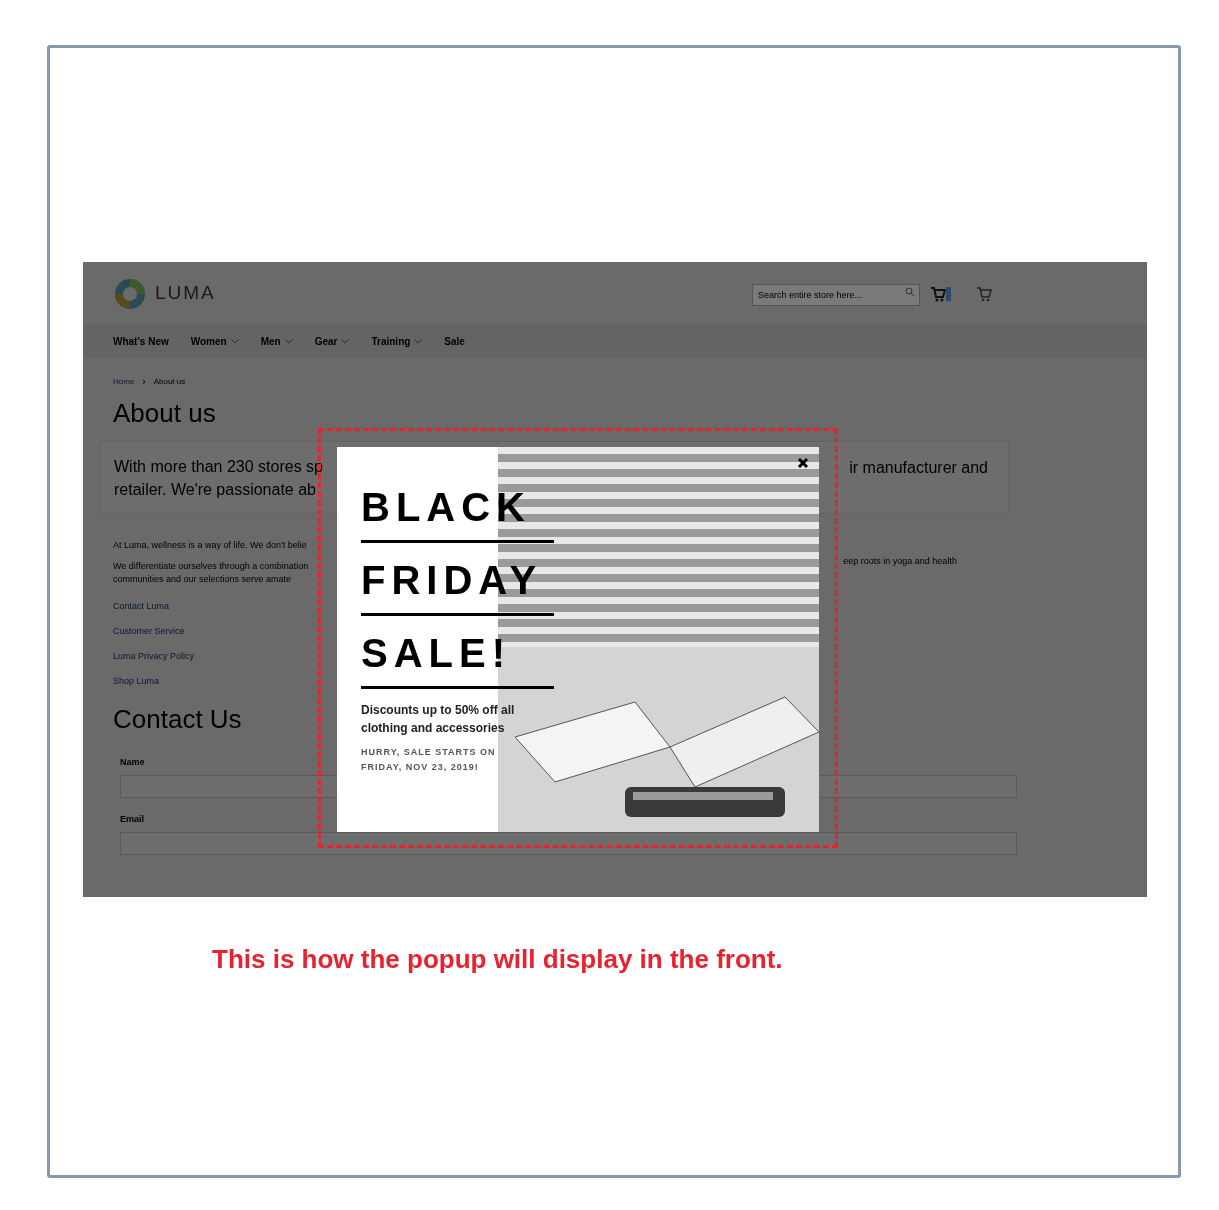  What do you see at coordinates (803, 463) in the screenshot?
I see `close-icon` at bounding box center [803, 463].